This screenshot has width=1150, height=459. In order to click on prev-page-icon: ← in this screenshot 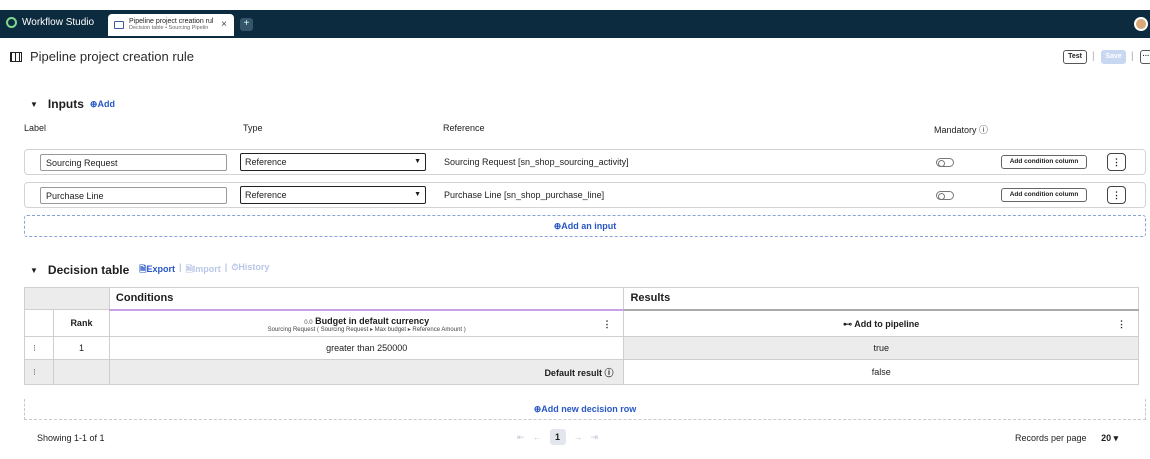, I will do `click(537, 437)`.